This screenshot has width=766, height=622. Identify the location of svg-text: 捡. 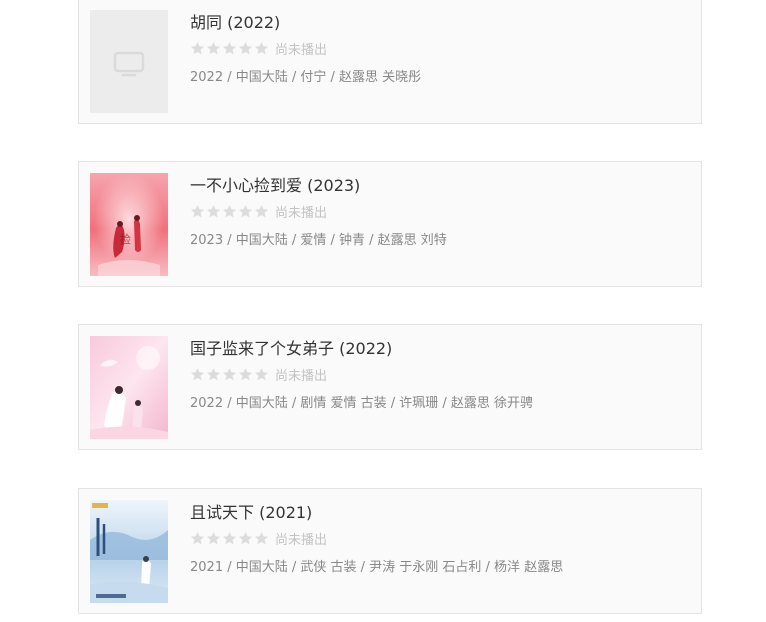
(125, 239).